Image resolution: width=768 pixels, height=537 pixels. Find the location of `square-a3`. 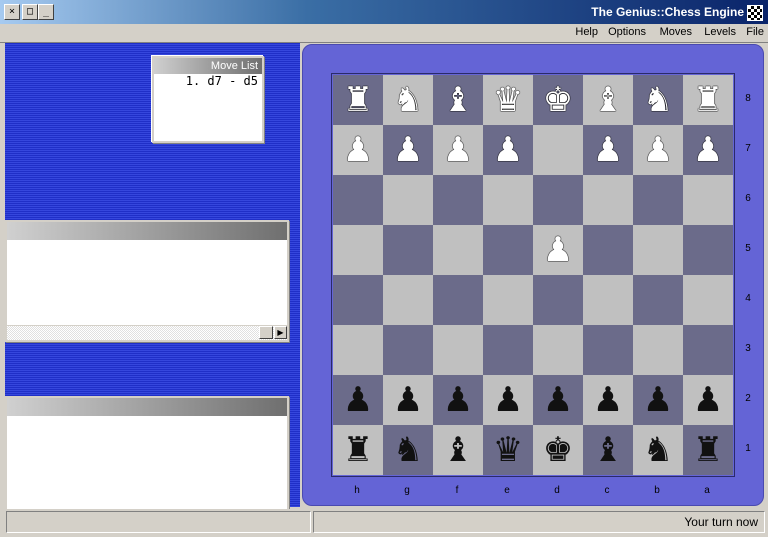

square-a3 is located at coordinates (708, 350).